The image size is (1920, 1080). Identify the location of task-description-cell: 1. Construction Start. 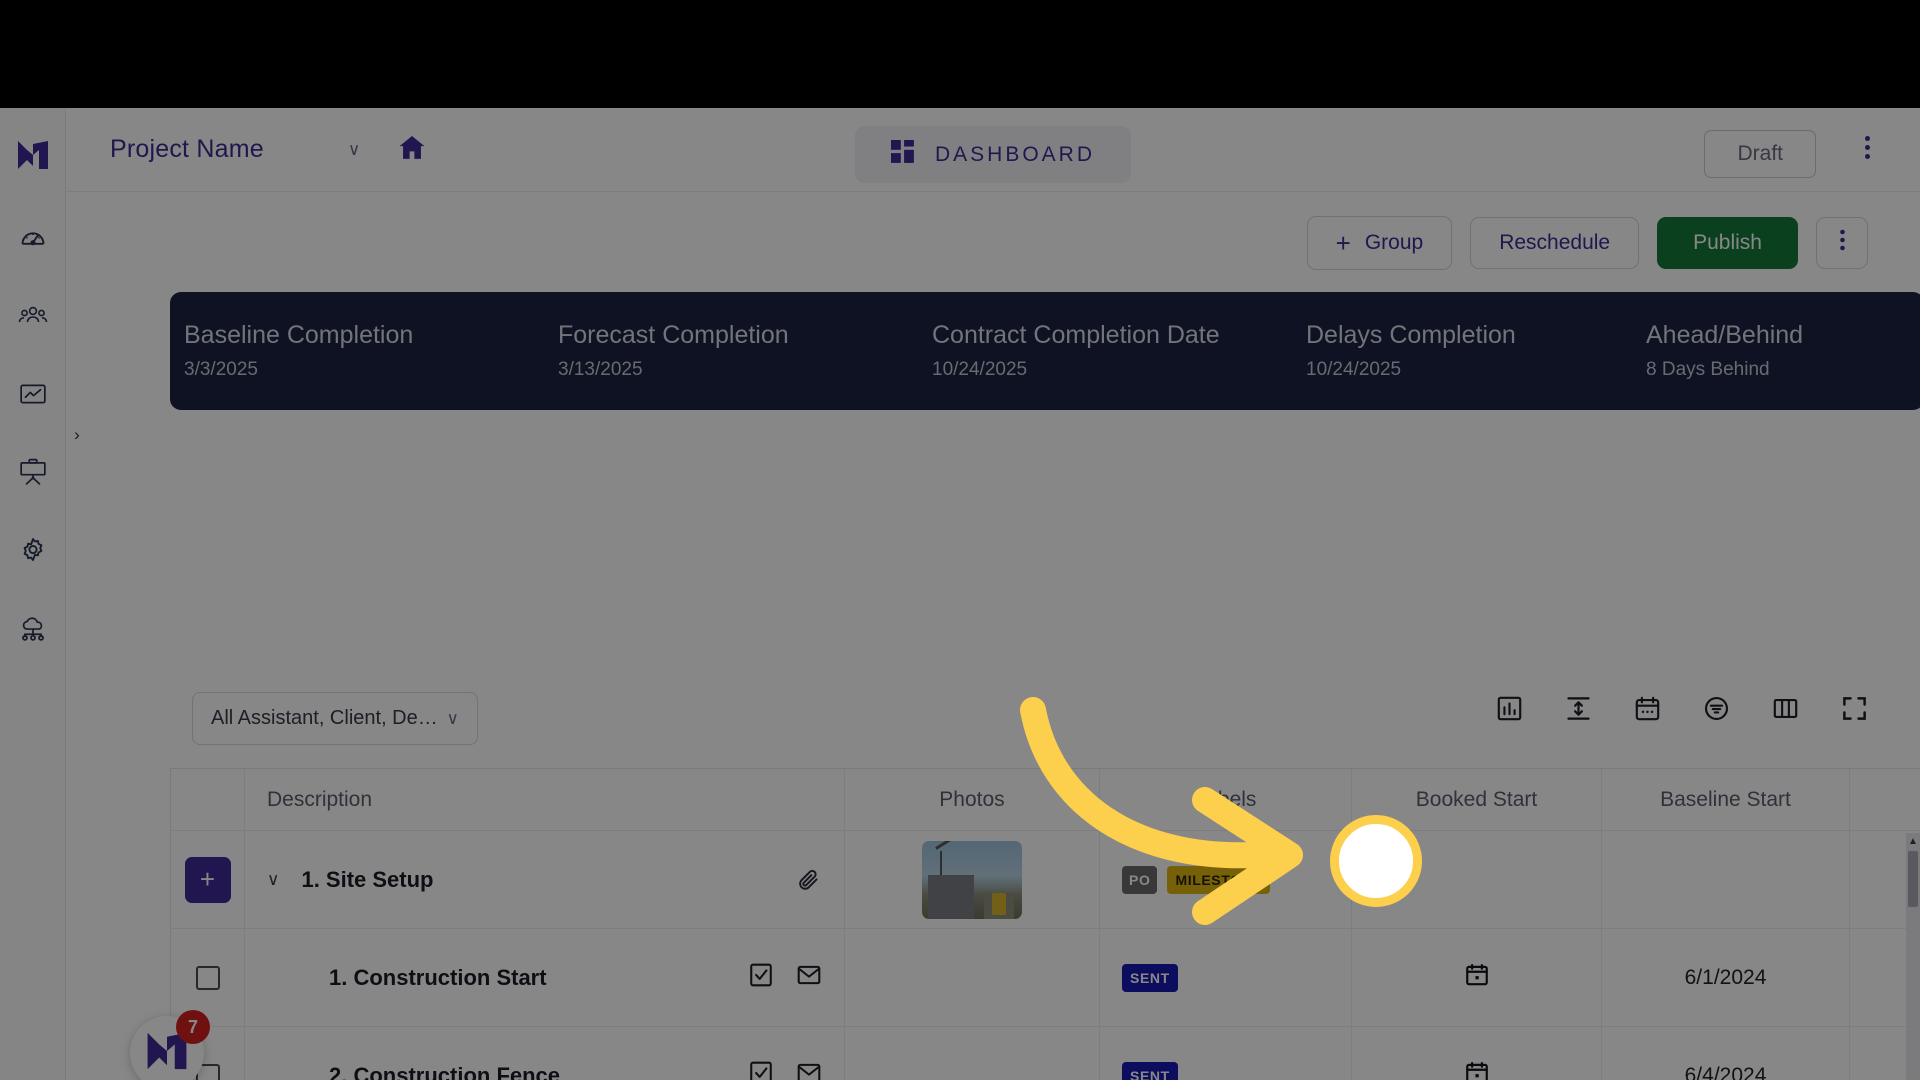
(545, 977).